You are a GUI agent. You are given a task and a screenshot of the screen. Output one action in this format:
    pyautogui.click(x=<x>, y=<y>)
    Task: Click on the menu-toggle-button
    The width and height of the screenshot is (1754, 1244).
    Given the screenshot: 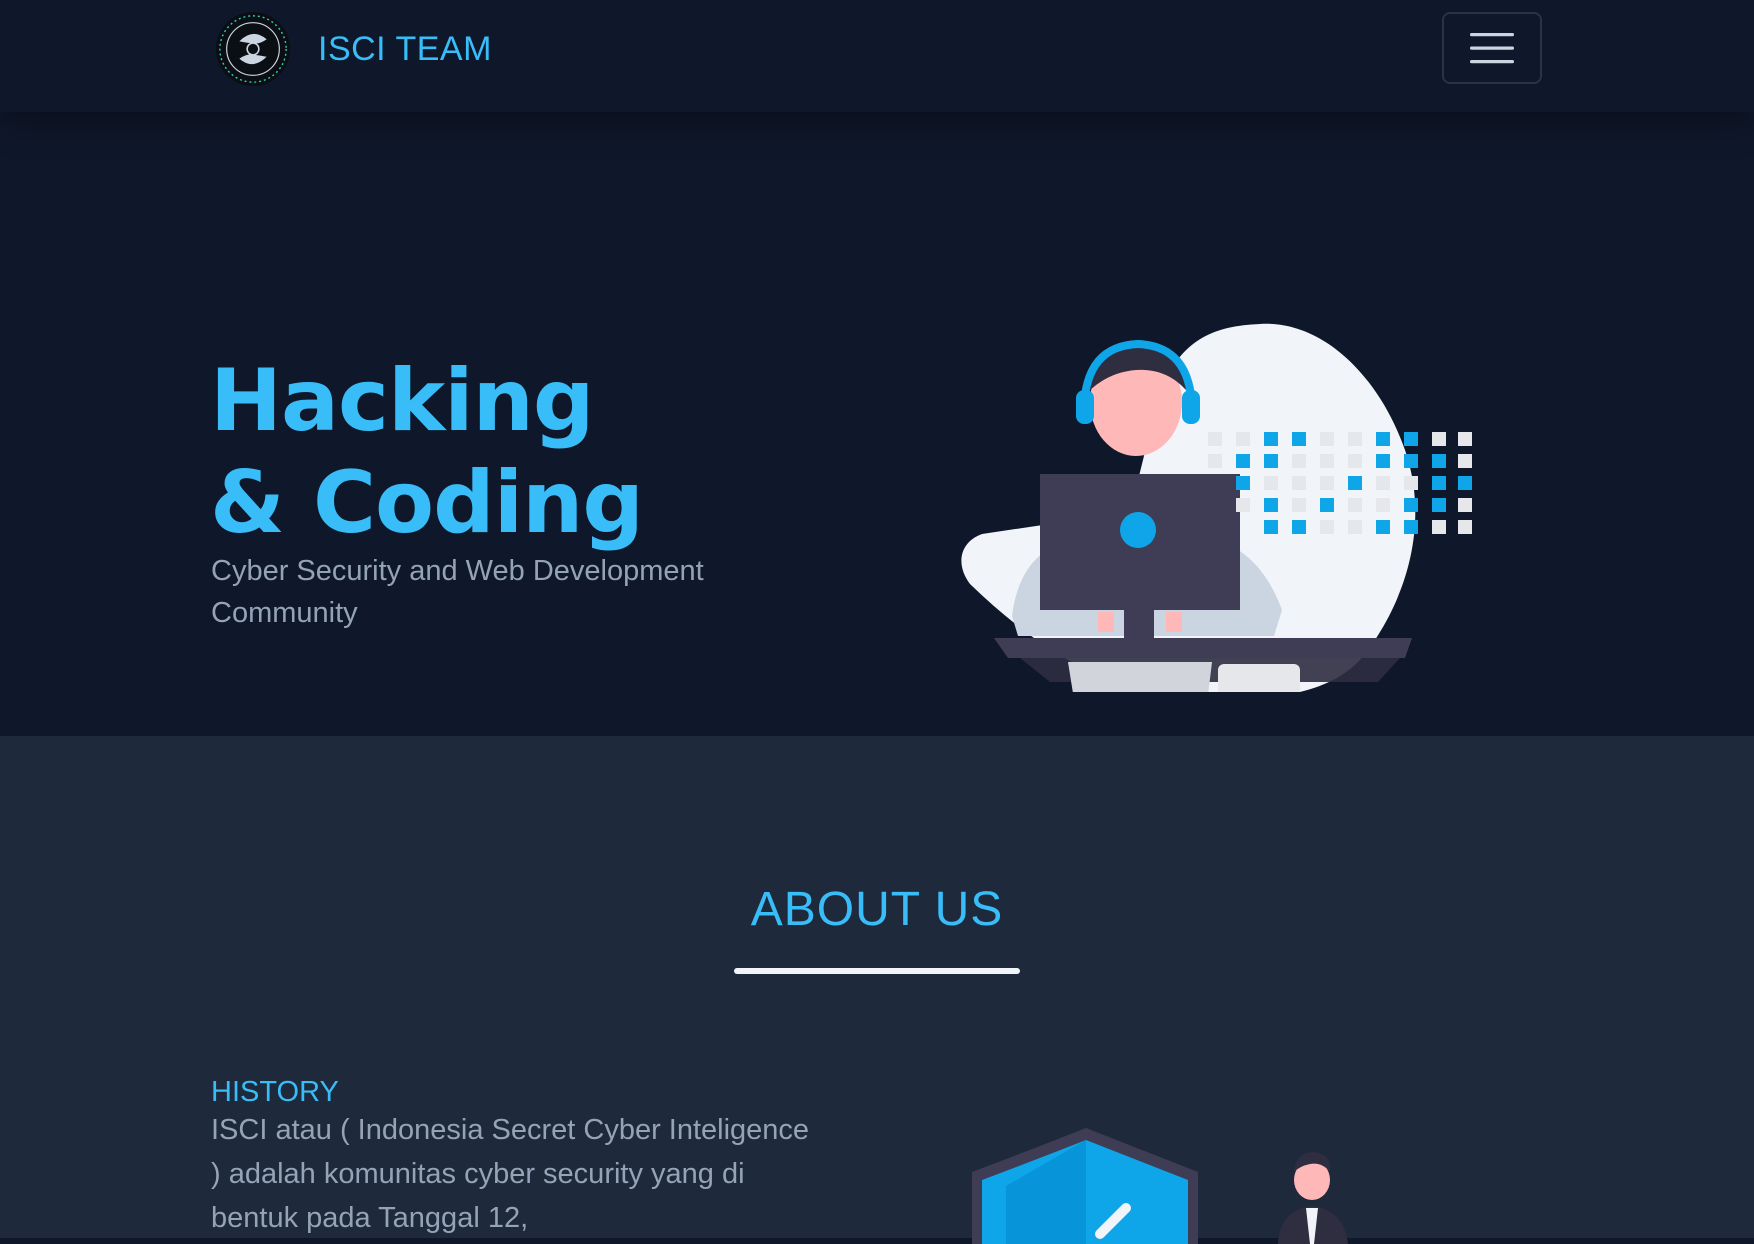 What is the action you would take?
    pyautogui.click(x=1492, y=48)
    